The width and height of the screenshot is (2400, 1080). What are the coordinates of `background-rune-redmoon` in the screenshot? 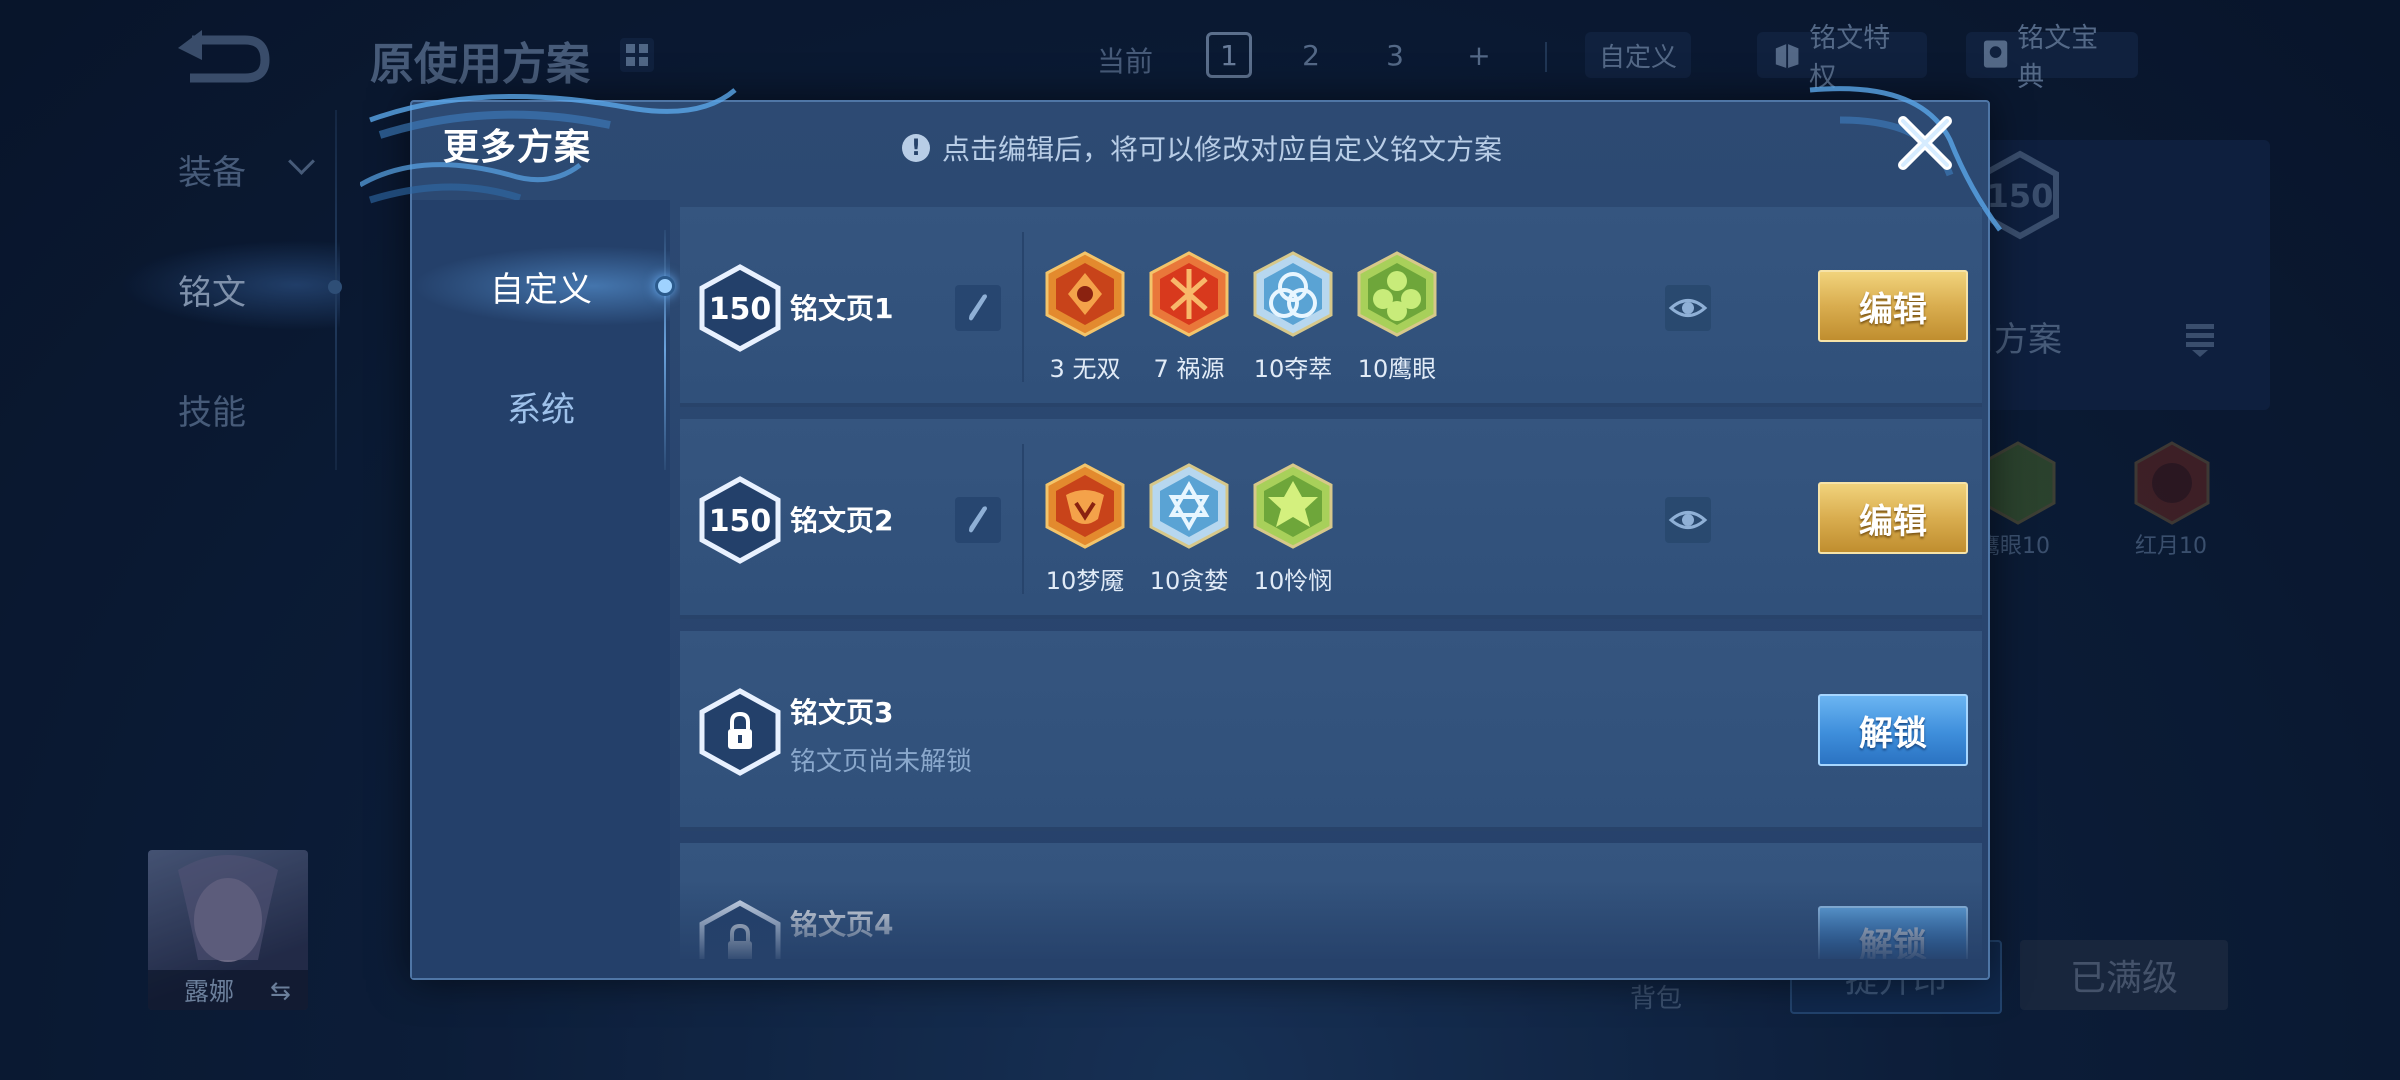 It's located at (2172, 483).